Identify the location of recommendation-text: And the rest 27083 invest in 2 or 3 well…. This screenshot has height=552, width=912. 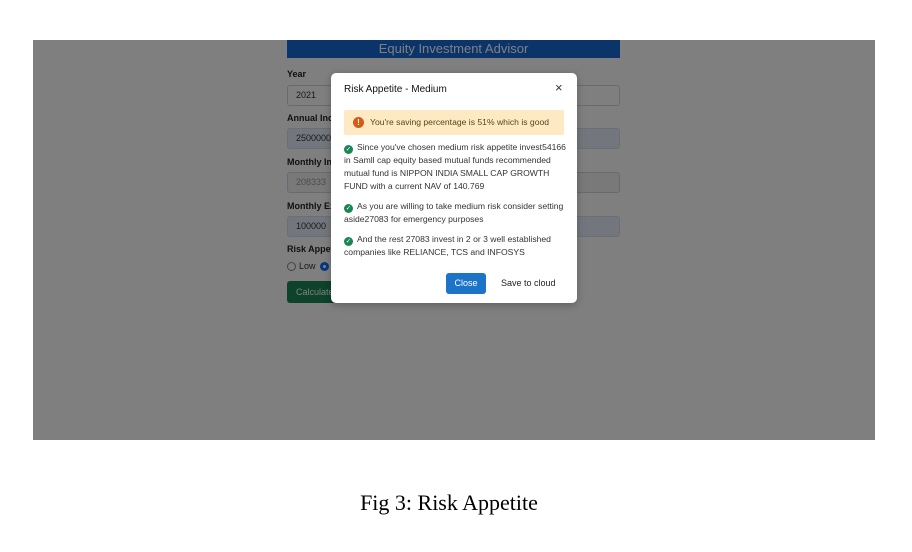
(447, 245).